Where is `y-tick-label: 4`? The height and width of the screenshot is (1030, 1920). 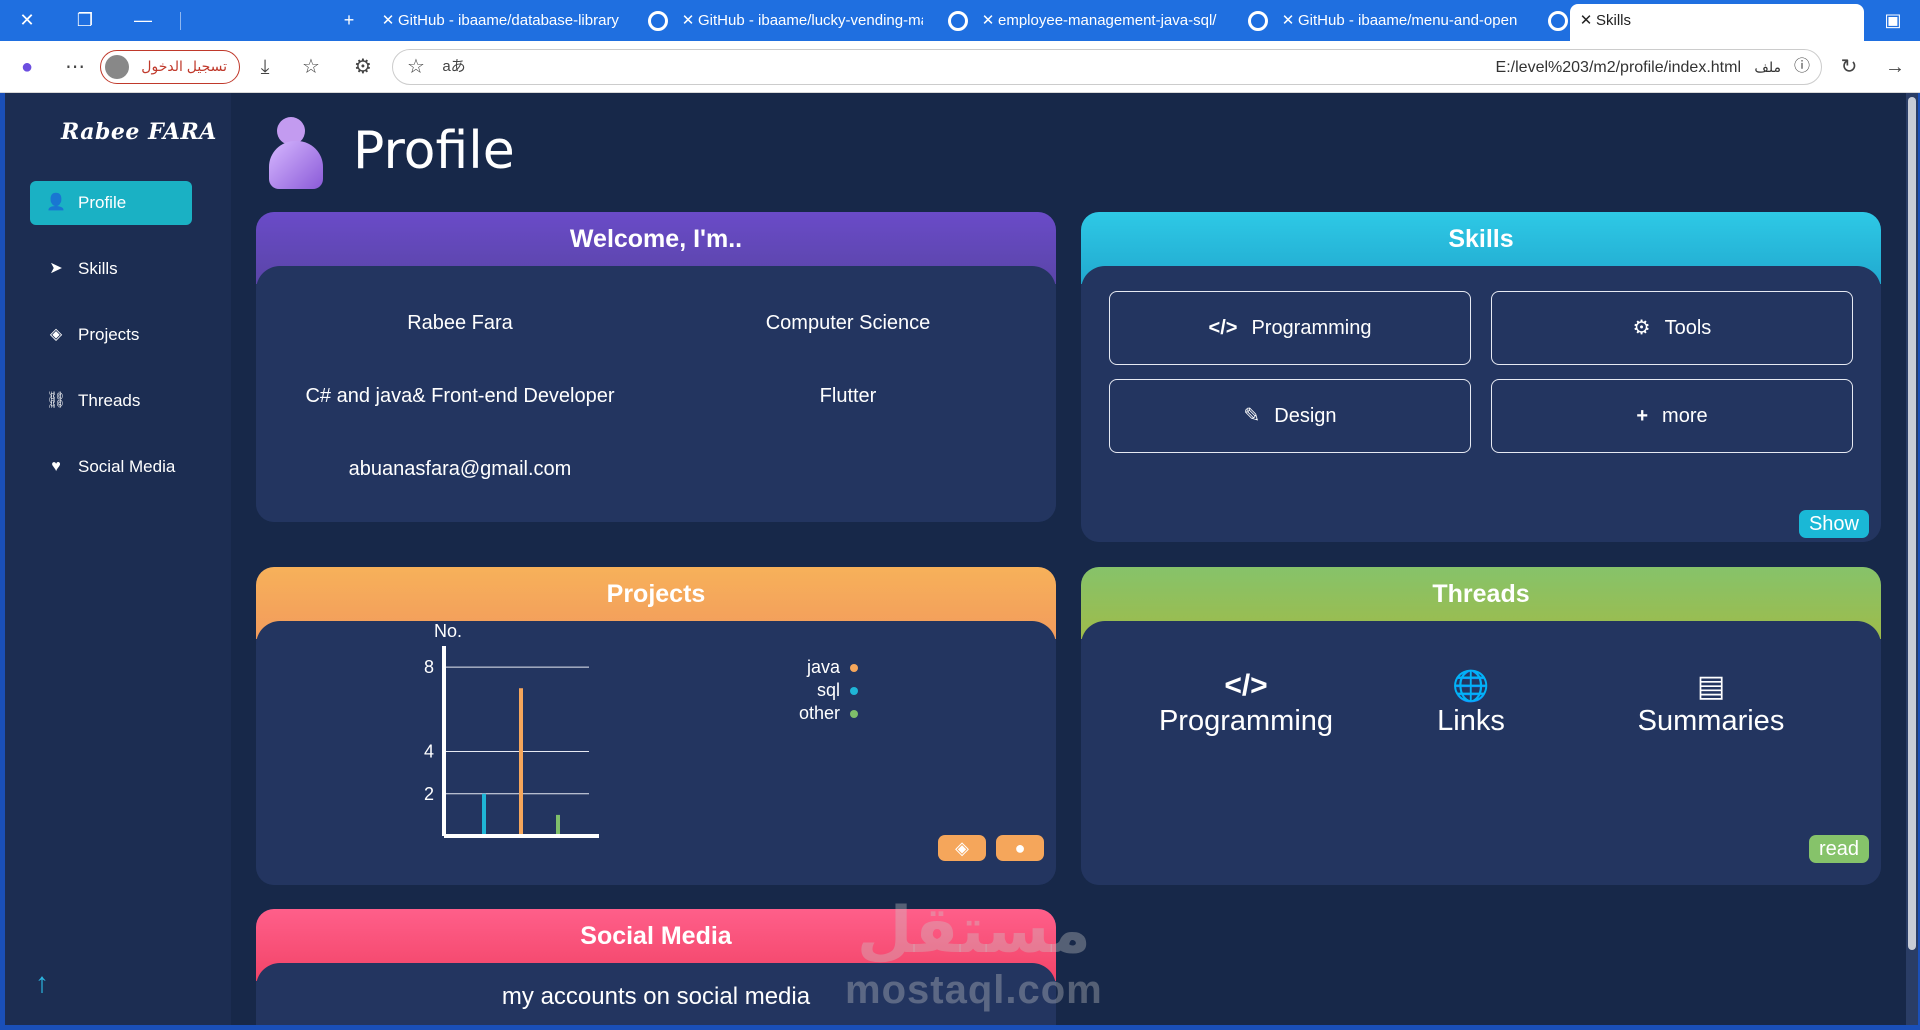
y-tick-label: 4 is located at coordinates (429, 752).